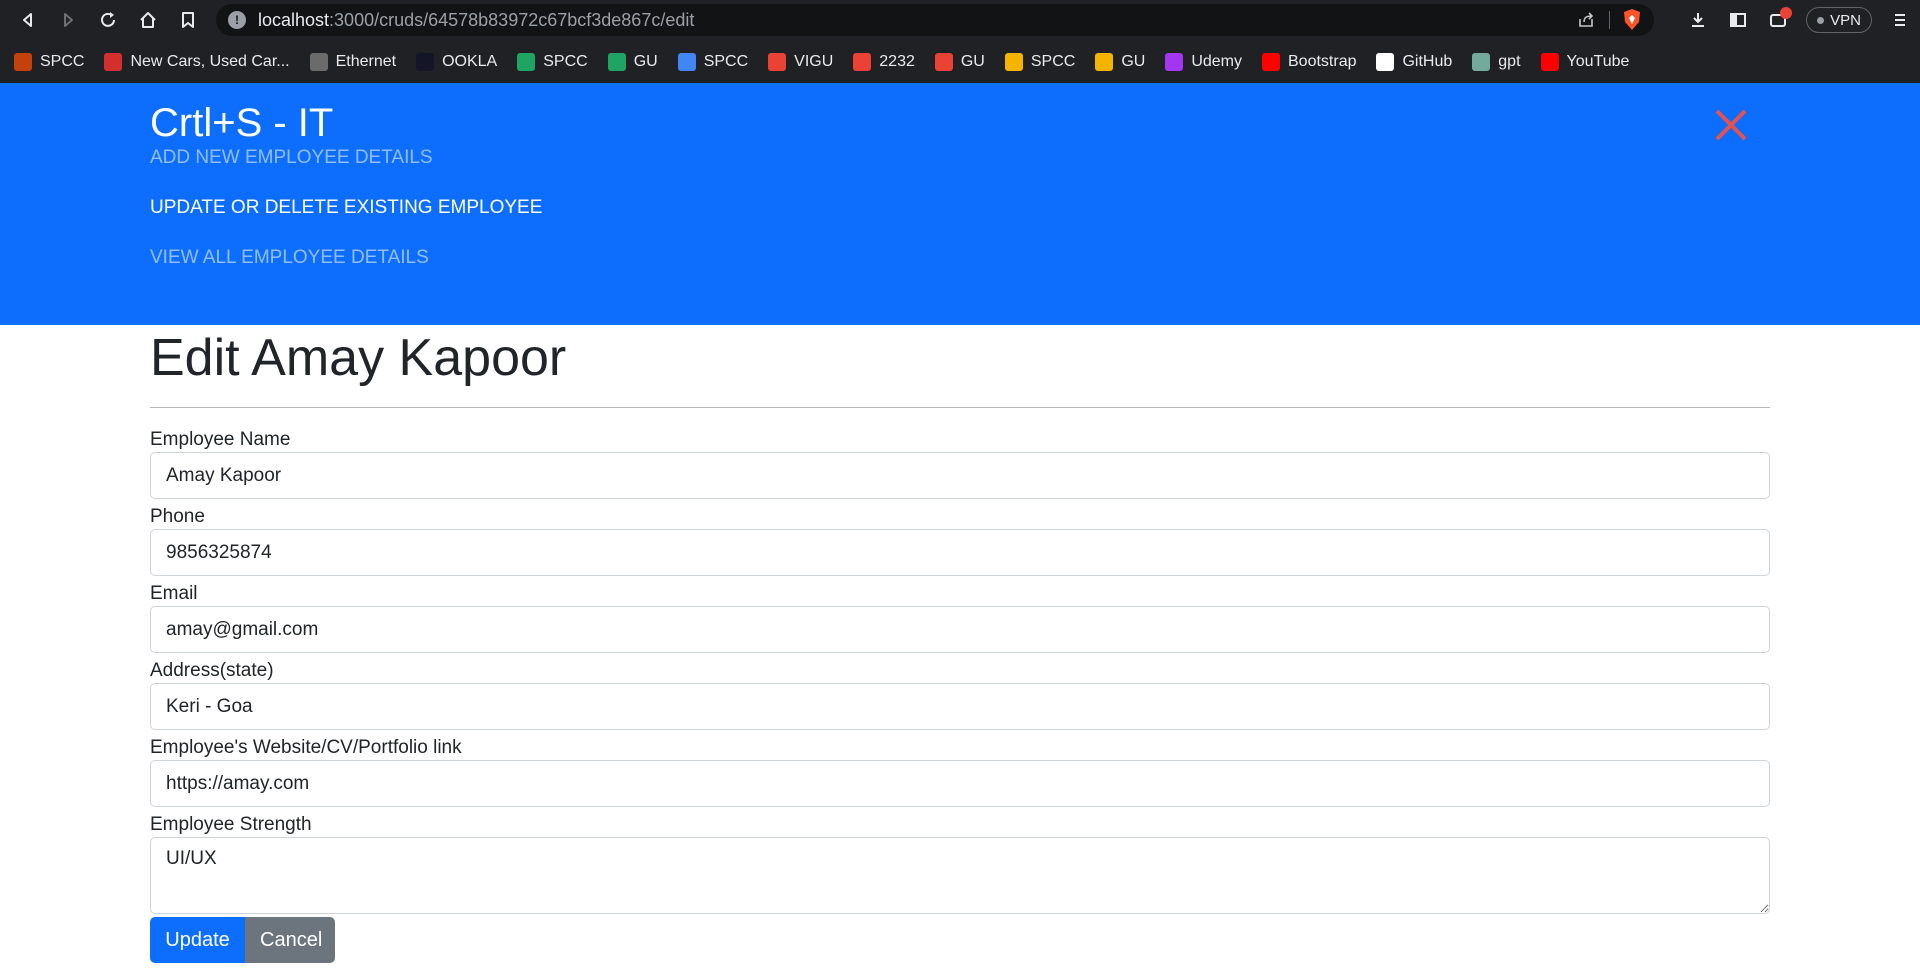 The height and width of the screenshot is (978, 1920). Describe the element at coordinates (1845, 20) in the screenshot. I see `vpn-label: VPN` at that location.